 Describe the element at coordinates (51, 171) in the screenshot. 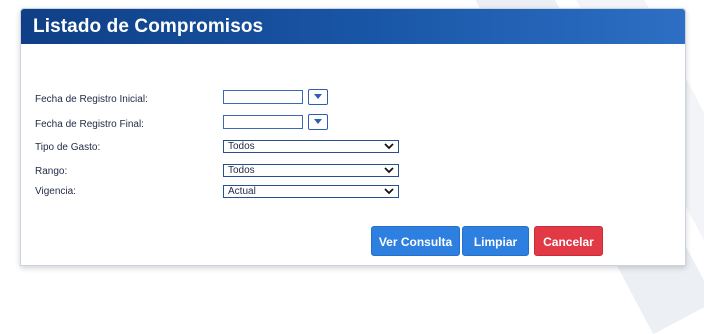

I see `rango-label: Rango:` at that location.